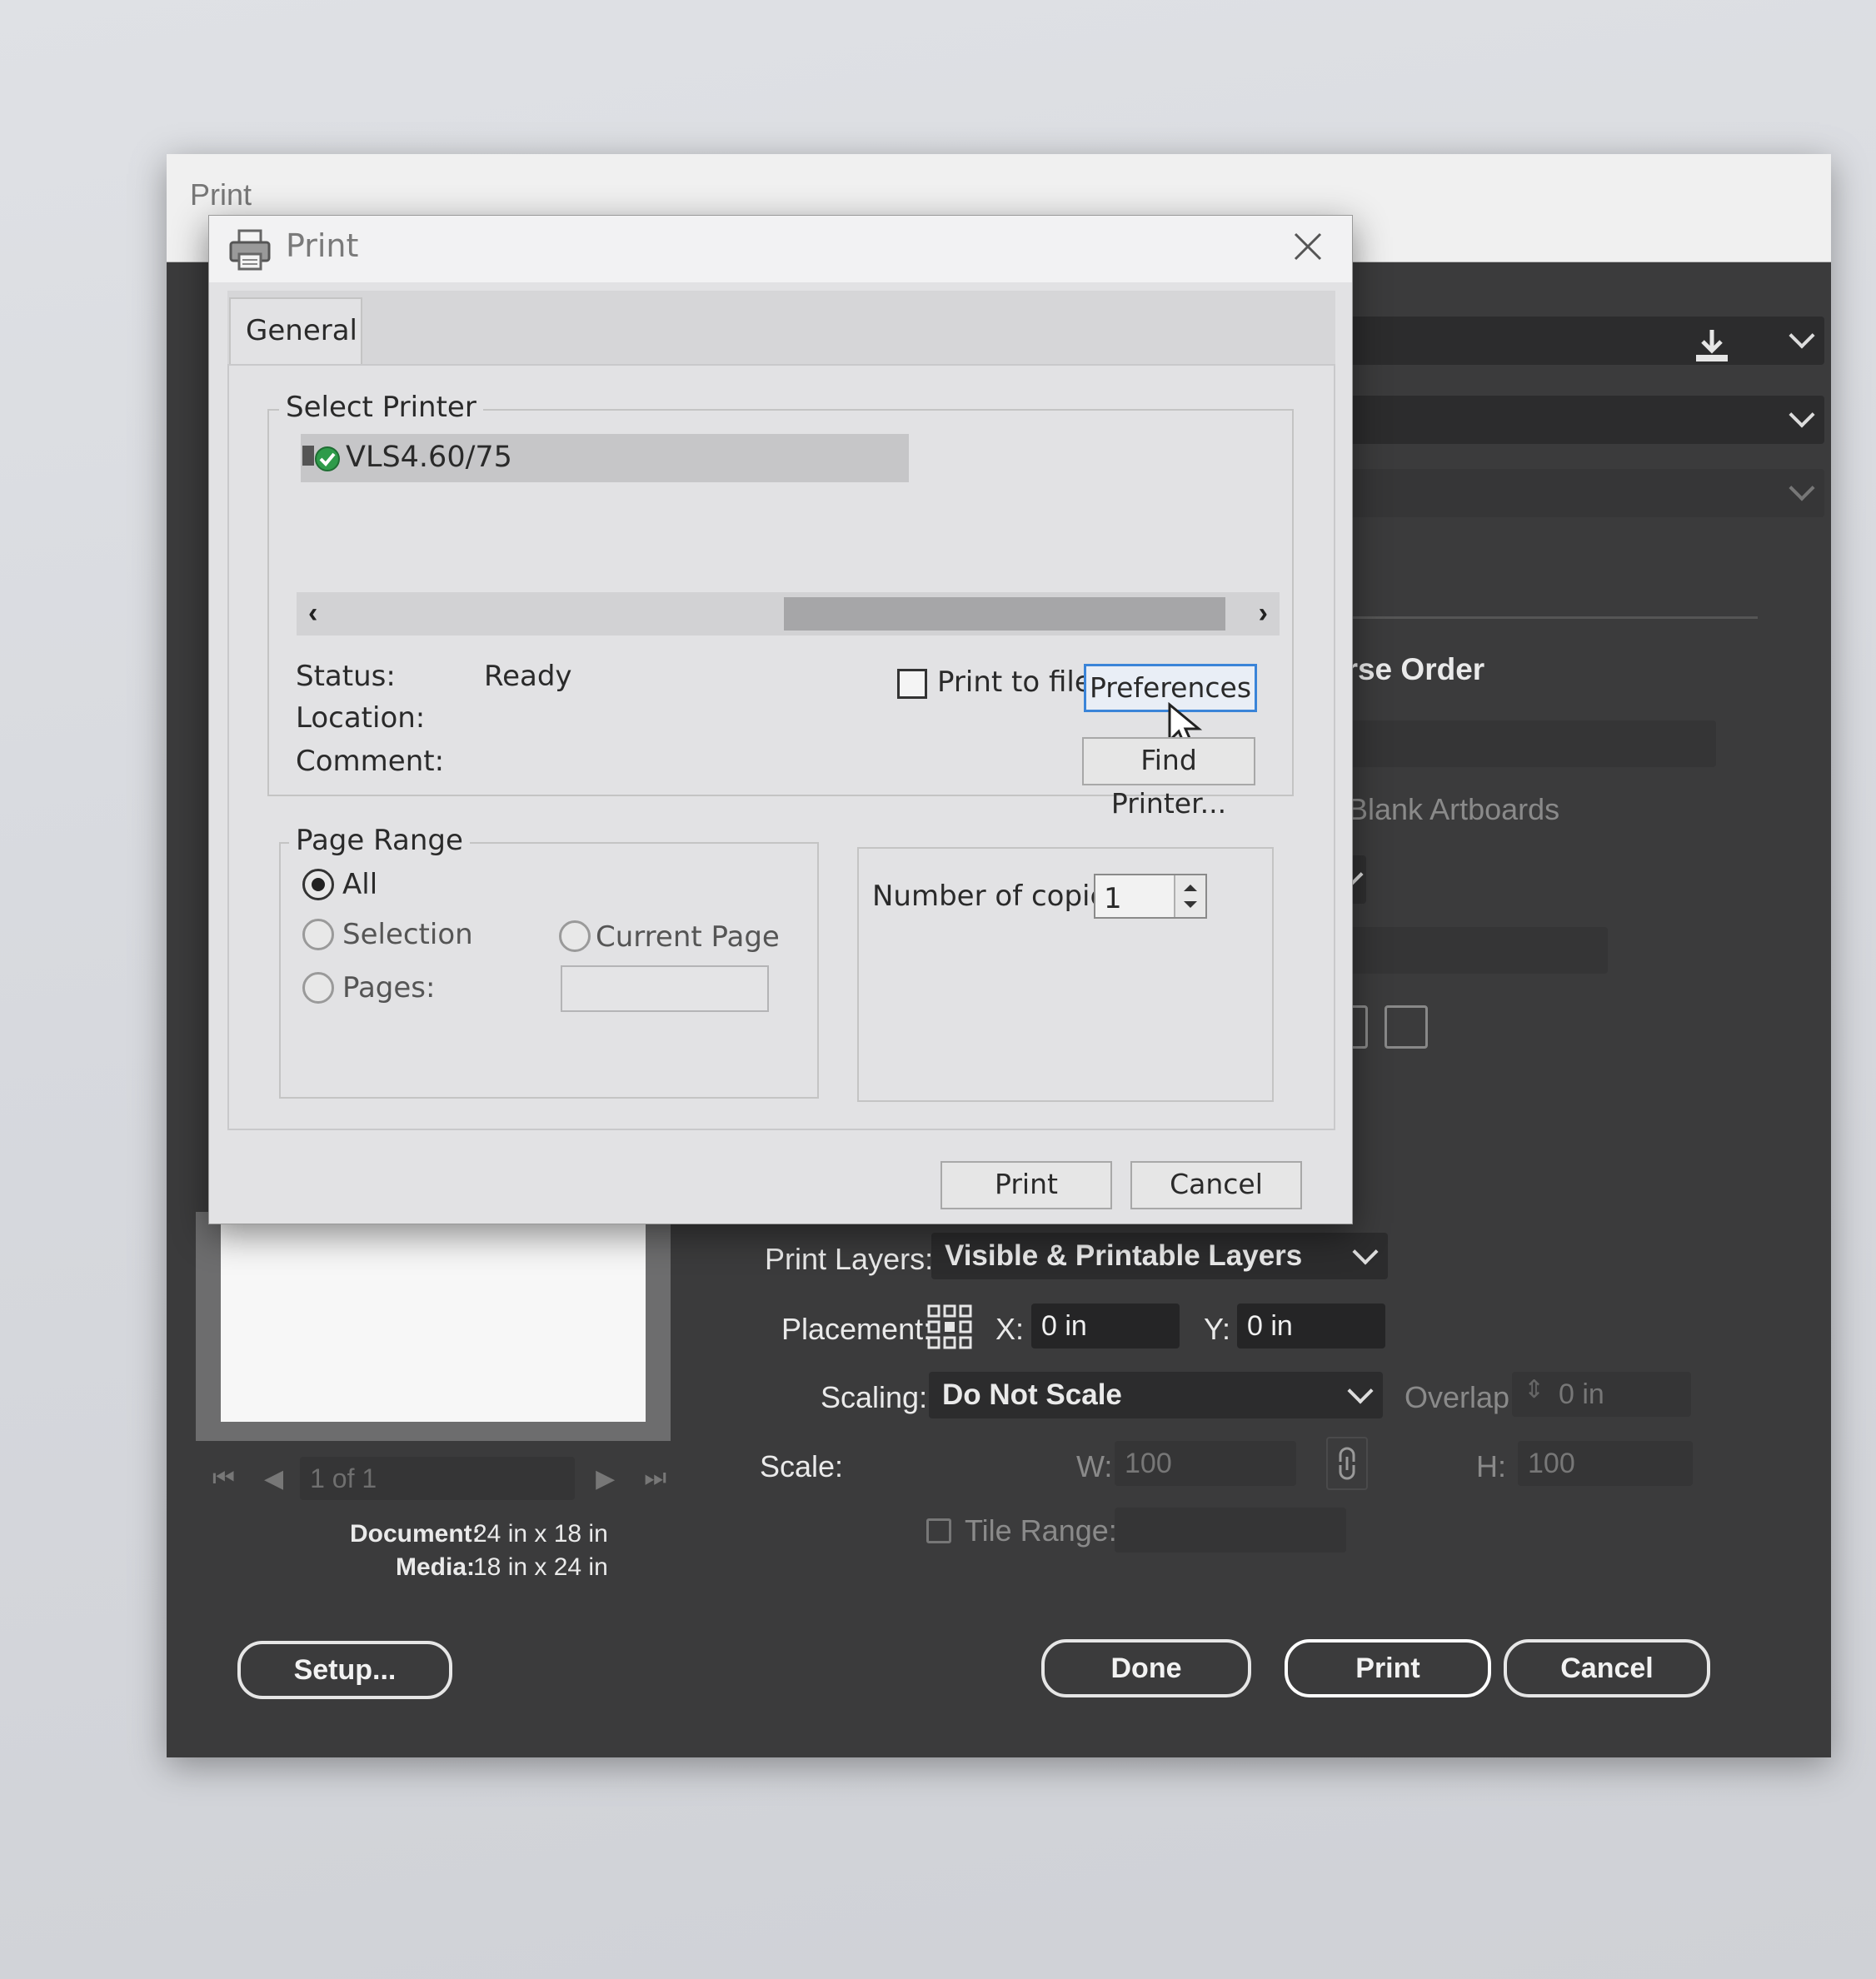 This screenshot has width=1876, height=1979. What do you see at coordinates (379, 840) in the screenshot?
I see `page-range-label: Page Range` at bounding box center [379, 840].